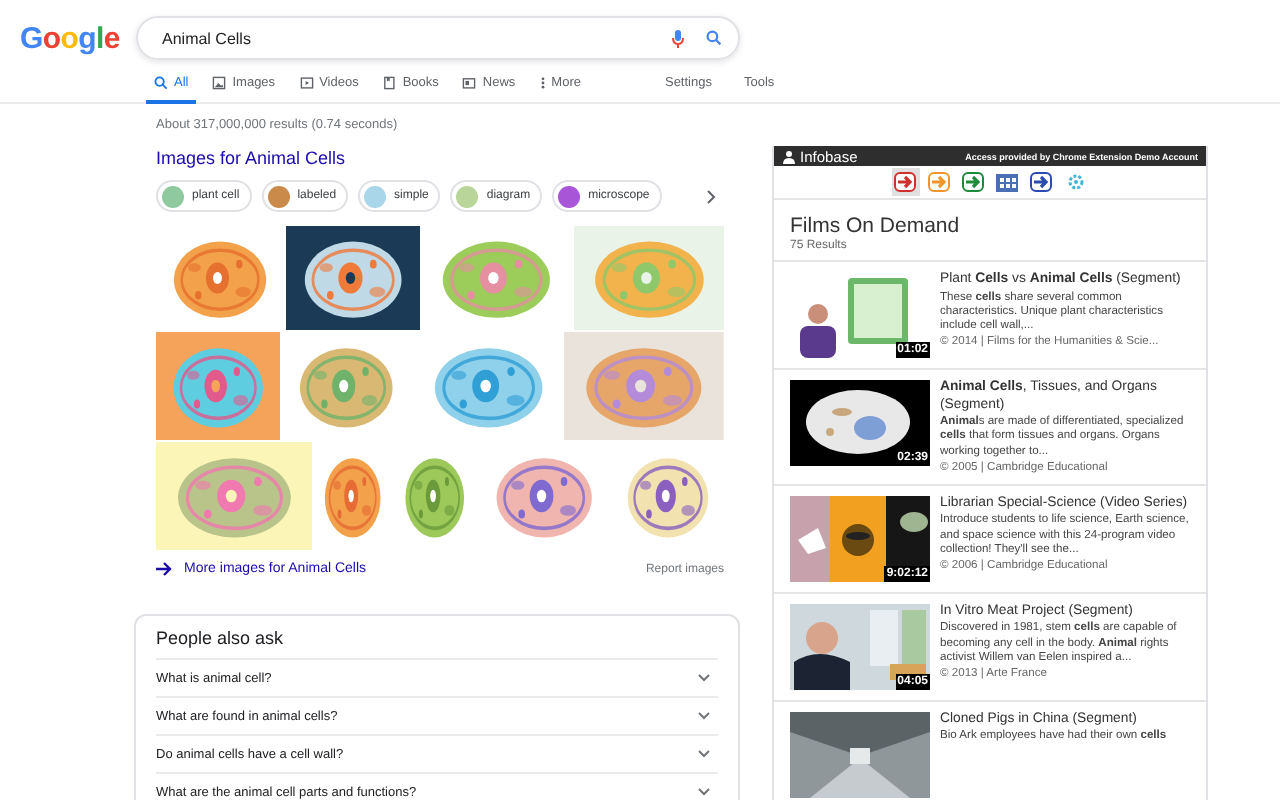  What do you see at coordinates (78, 38) in the screenshot?
I see `google-logo: Google` at bounding box center [78, 38].